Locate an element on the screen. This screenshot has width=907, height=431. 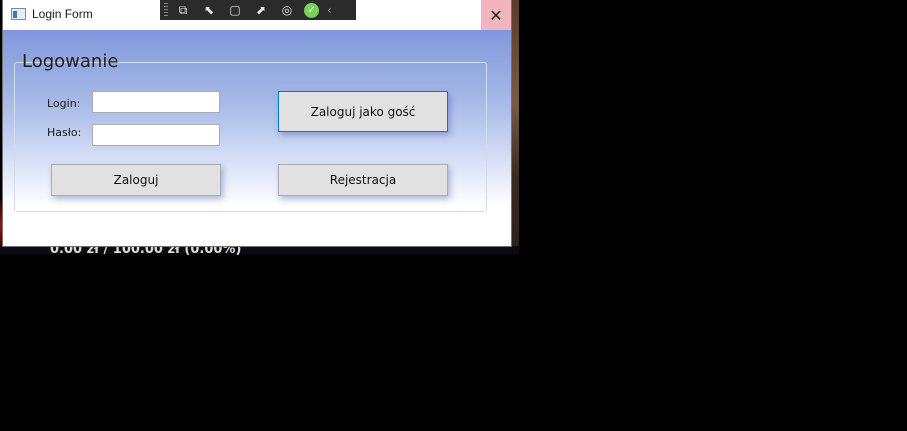
password-label: Hasło: is located at coordinates (64, 132).